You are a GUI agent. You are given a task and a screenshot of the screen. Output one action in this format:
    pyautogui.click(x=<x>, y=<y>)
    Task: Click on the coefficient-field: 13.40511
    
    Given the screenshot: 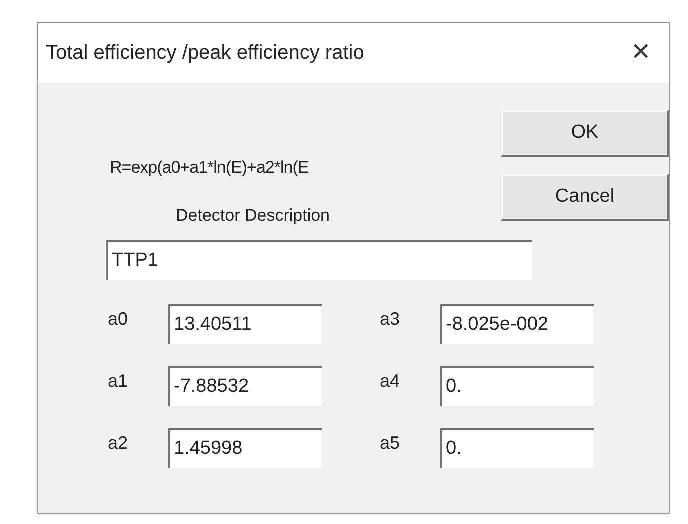 What is the action you would take?
    pyautogui.click(x=245, y=324)
    